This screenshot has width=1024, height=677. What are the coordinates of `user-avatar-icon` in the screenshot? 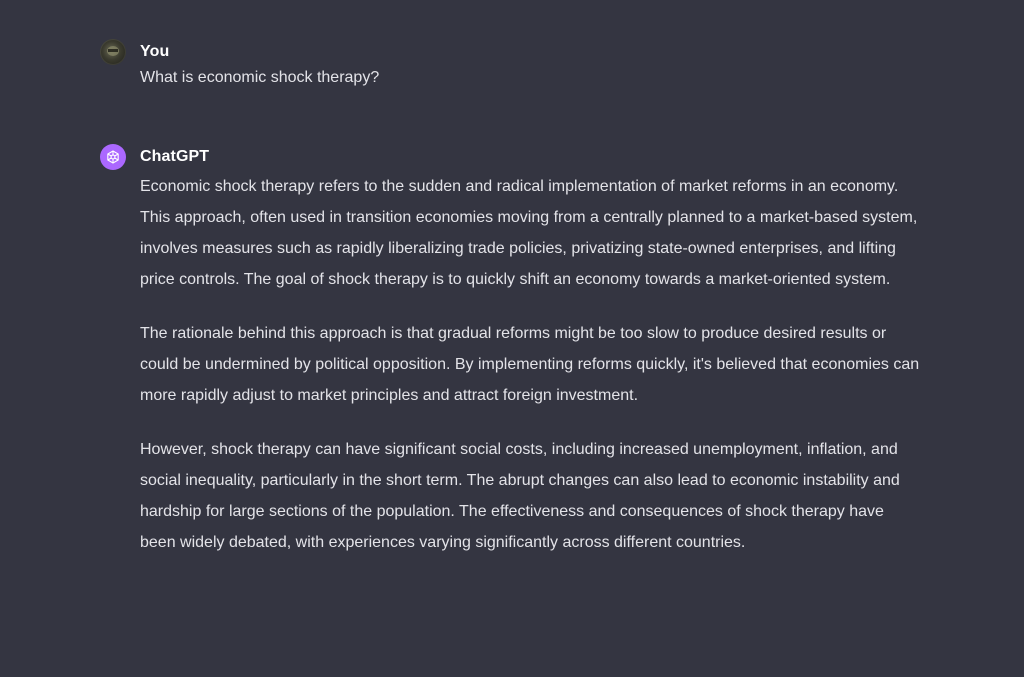 It's located at (113, 52).